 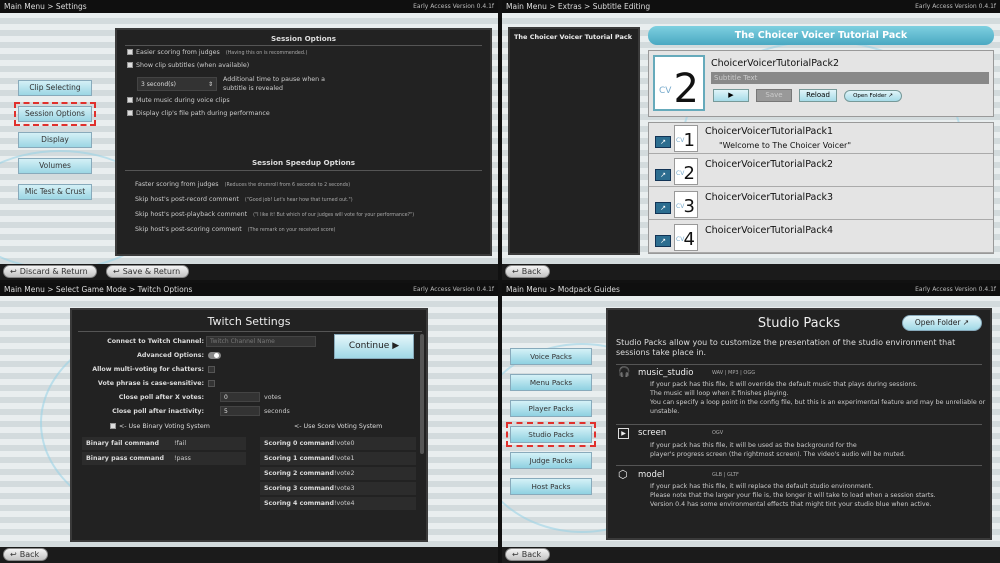 I want to click on clip-subtitle: "Welcome to The Choicer Voicer", so click(x=785, y=145).